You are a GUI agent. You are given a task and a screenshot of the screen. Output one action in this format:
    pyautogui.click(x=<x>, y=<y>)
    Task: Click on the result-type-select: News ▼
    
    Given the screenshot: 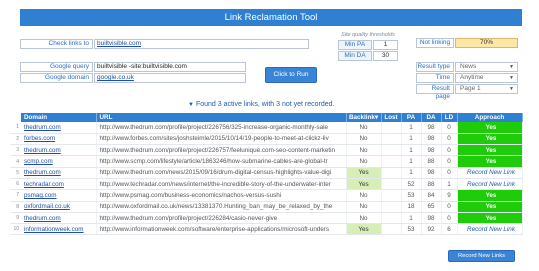 What is the action you would take?
    pyautogui.click(x=486, y=67)
    